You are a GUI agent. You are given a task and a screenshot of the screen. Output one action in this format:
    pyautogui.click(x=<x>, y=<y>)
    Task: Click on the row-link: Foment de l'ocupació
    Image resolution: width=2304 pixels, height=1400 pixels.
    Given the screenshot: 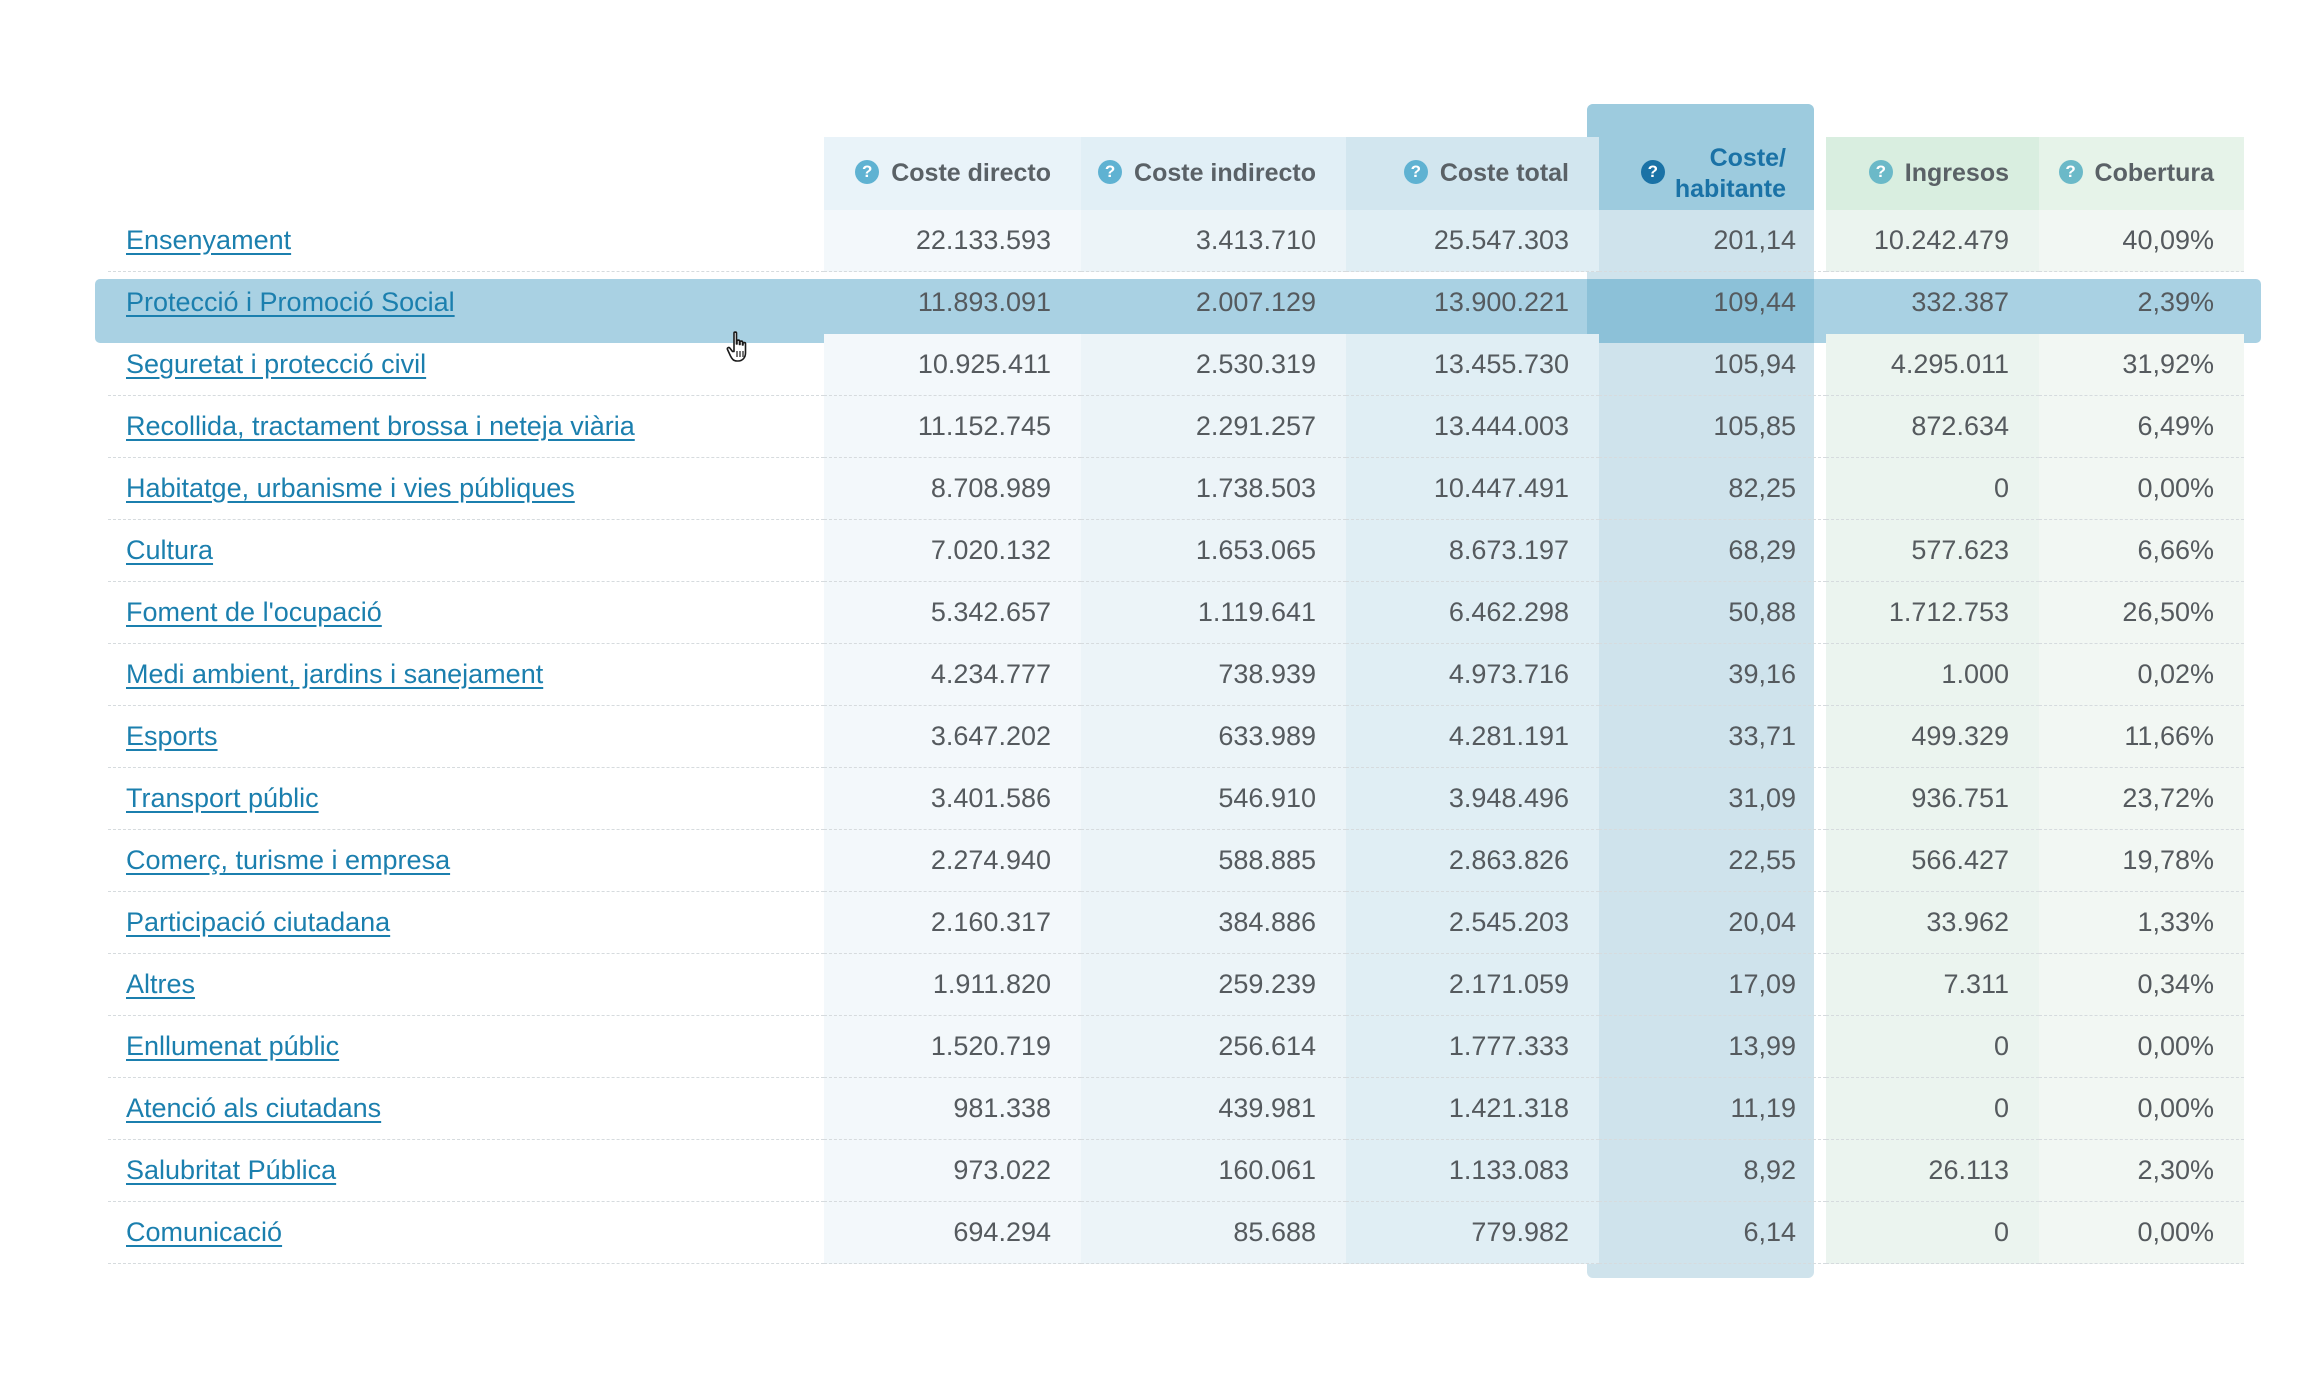 What is the action you would take?
    pyautogui.click(x=254, y=612)
    